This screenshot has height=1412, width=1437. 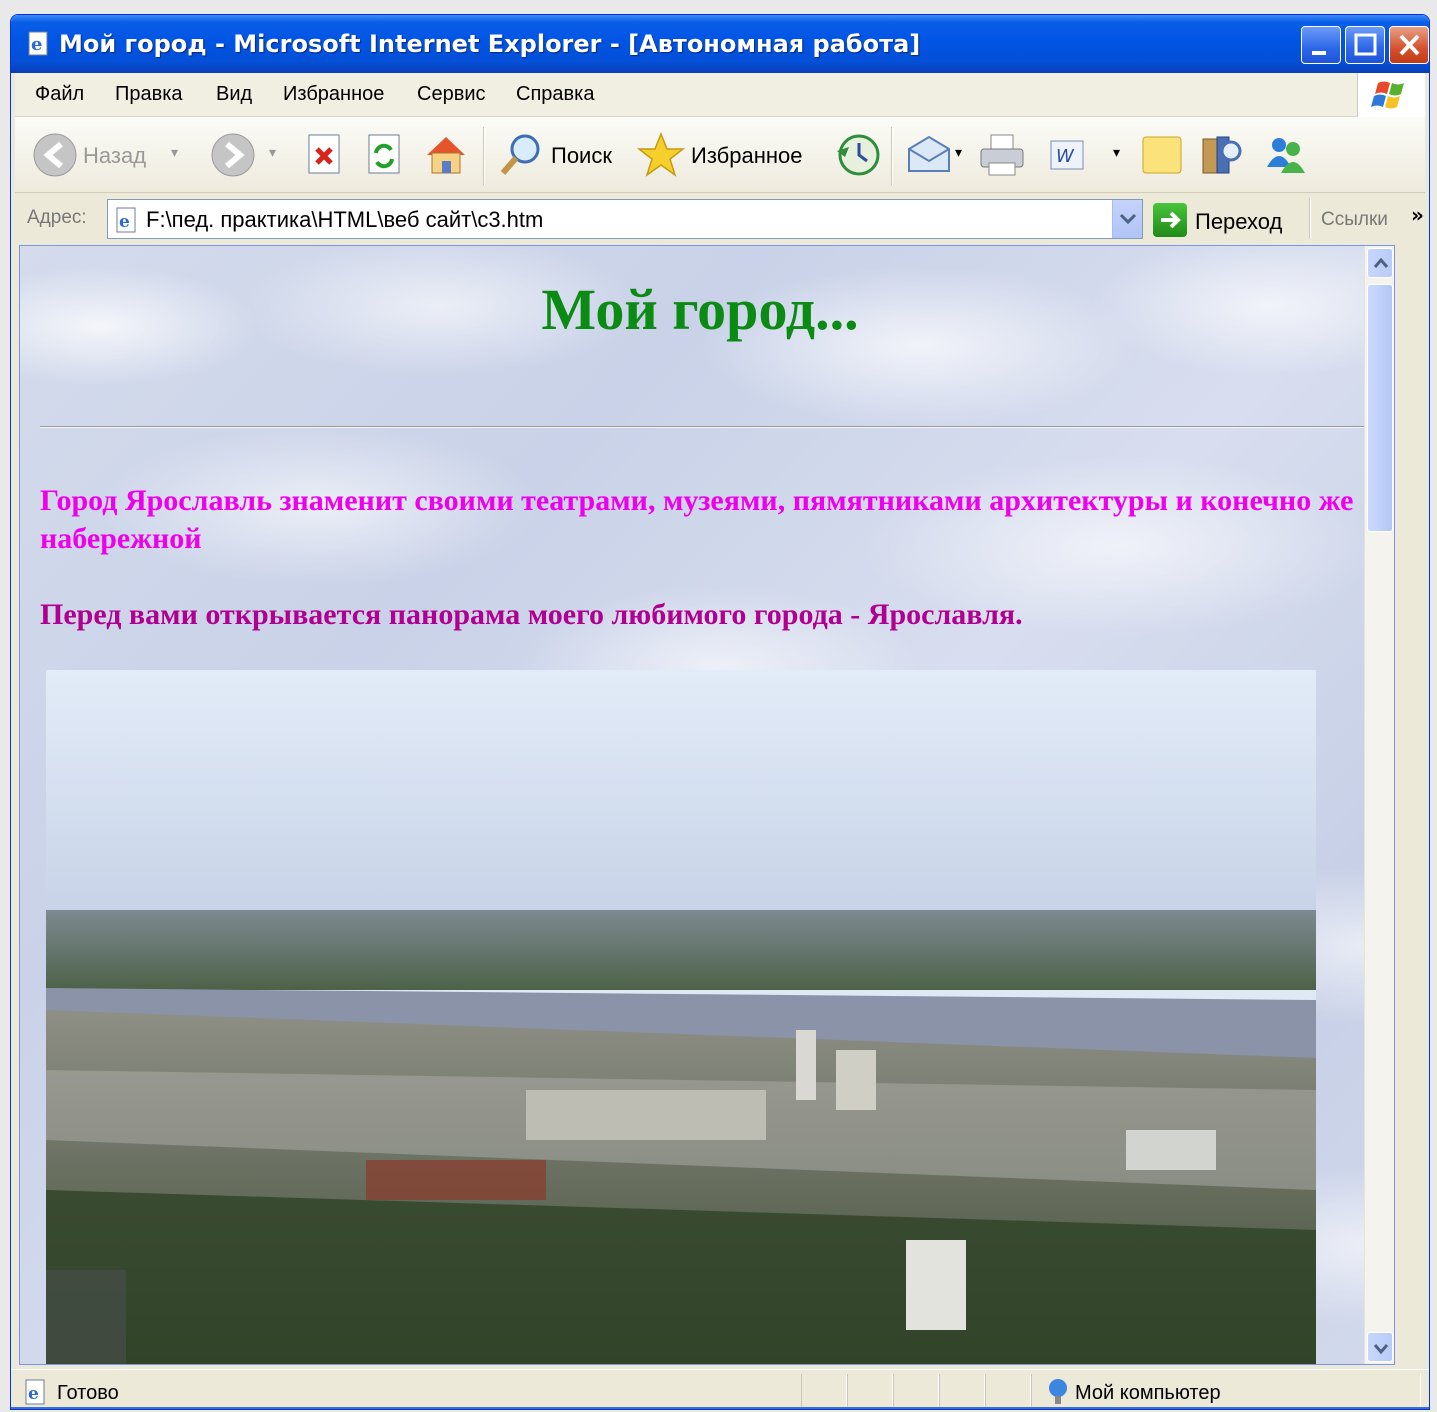 I want to click on stop-button, so click(x=325, y=155).